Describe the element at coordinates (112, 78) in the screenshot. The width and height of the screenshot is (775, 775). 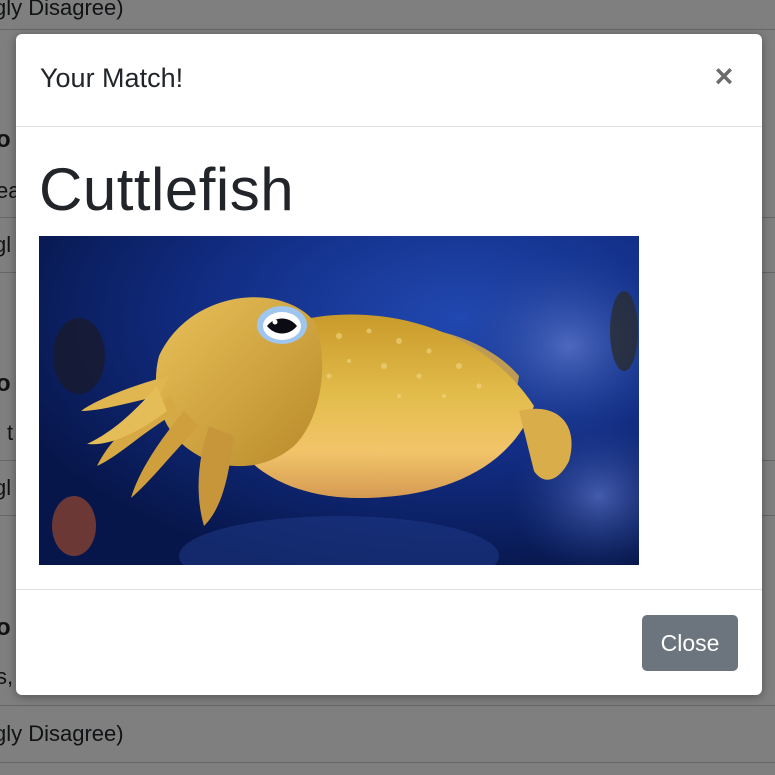
I see `modal-title: Your Match!` at that location.